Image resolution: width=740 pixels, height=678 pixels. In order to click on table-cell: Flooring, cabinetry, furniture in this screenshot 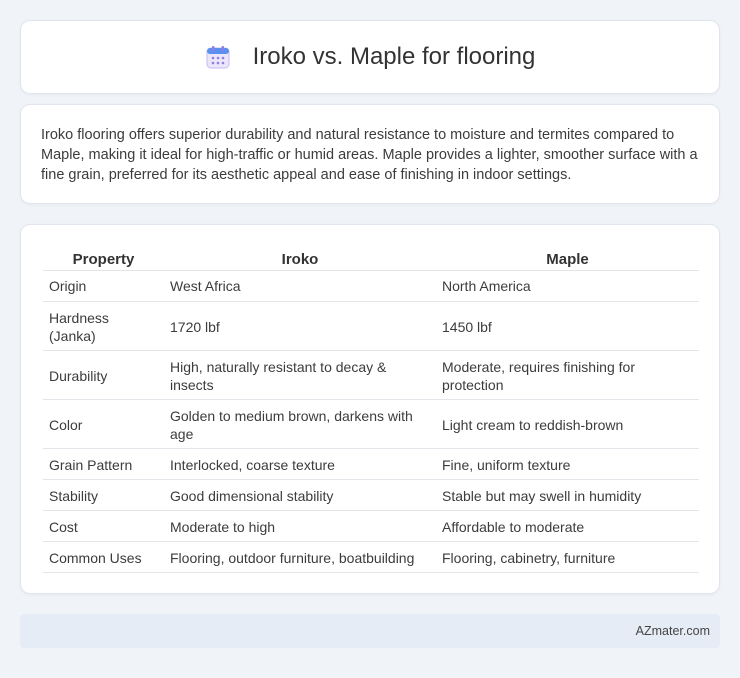, I will do `click(567, 557)`.